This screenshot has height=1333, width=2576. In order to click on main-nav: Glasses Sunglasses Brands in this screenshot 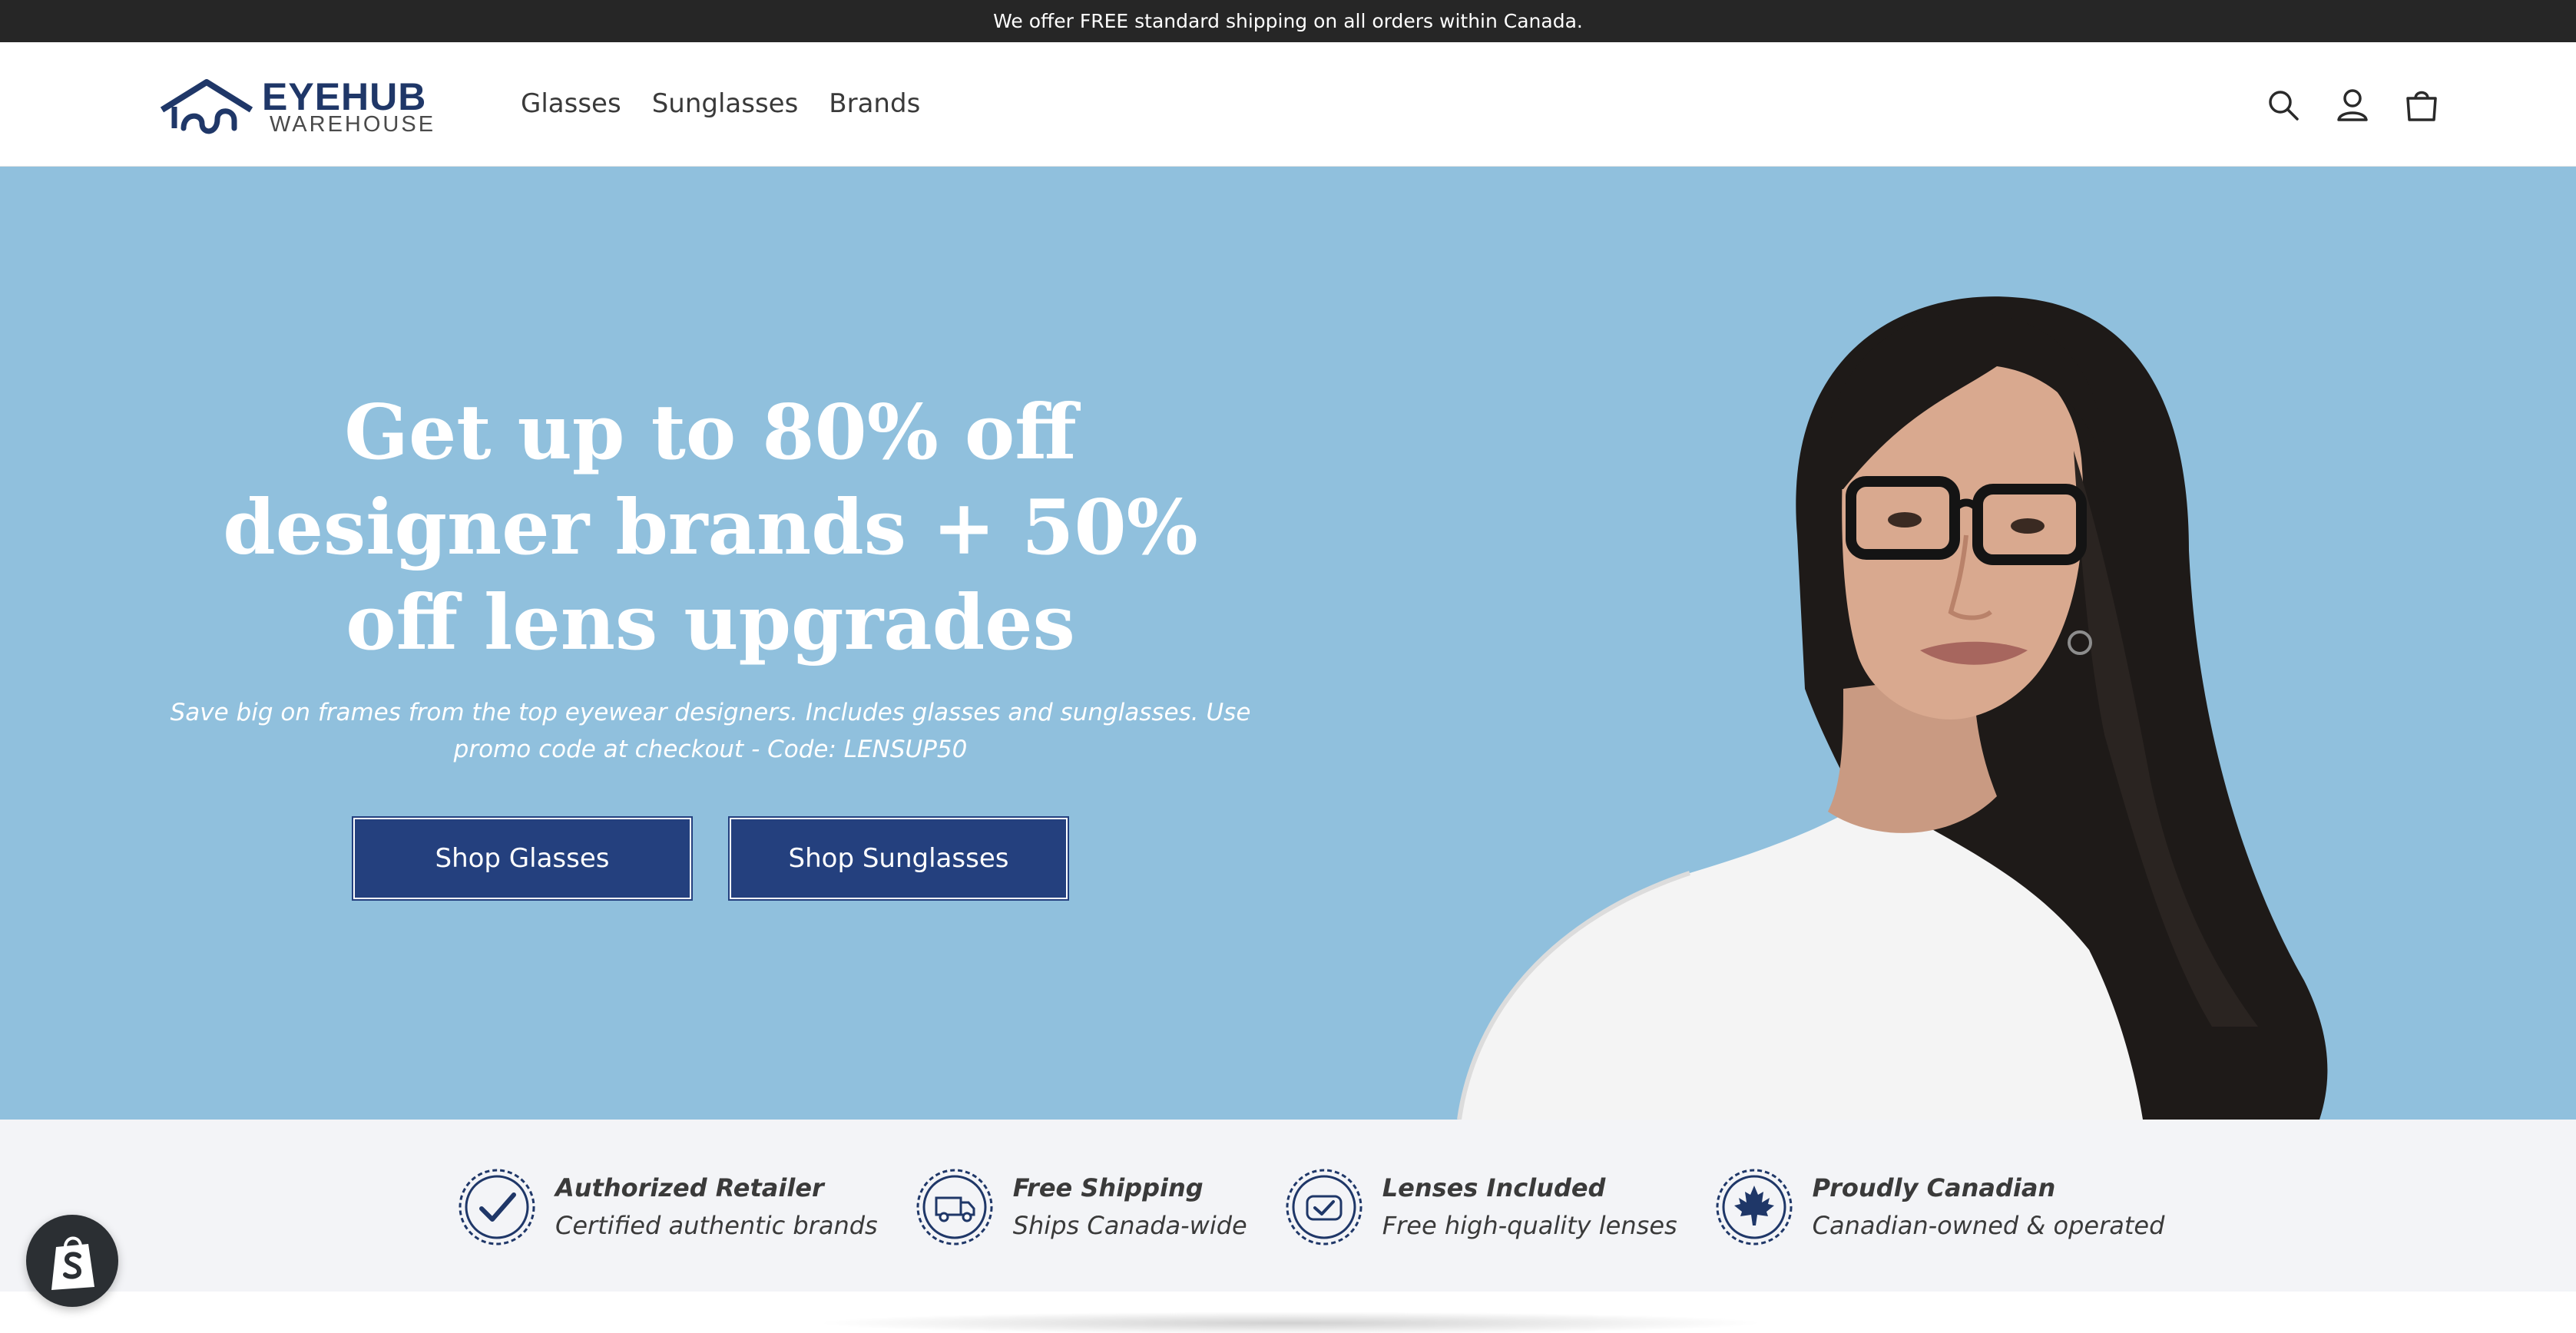, I will do `click(720, 104)`.